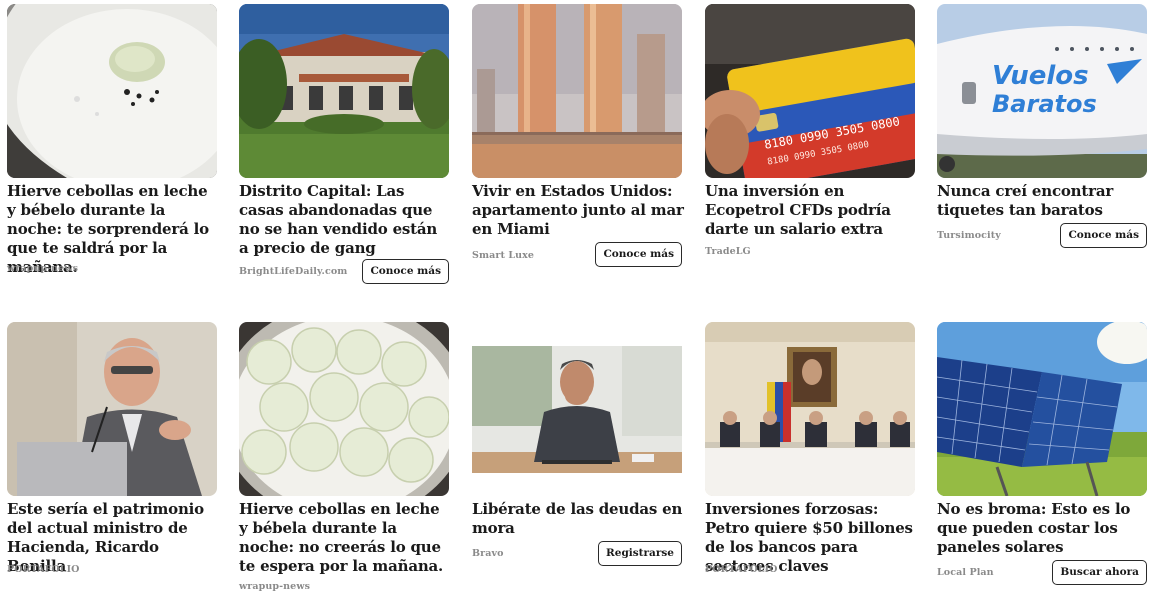  I want to click on onions-in-milk-illustration, so click(344, 409).